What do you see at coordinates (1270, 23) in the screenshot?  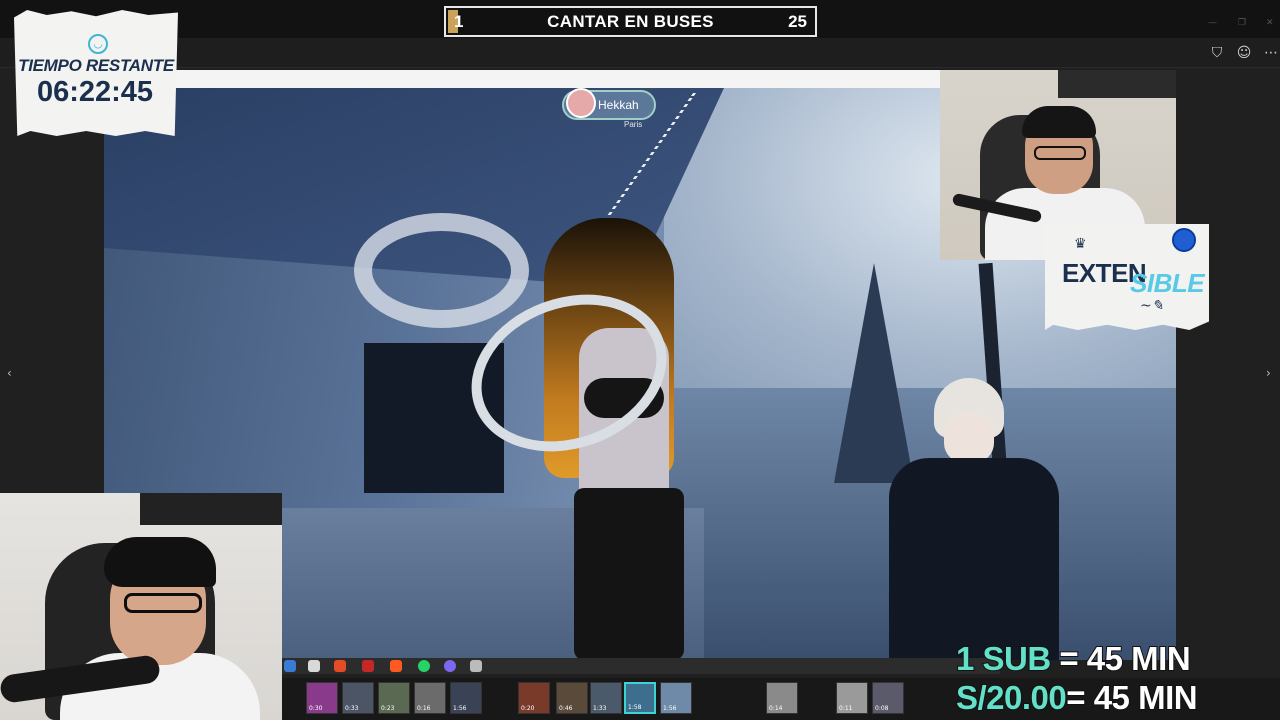 I see `close-icon: ✕` at bounding box center [1270, 23].